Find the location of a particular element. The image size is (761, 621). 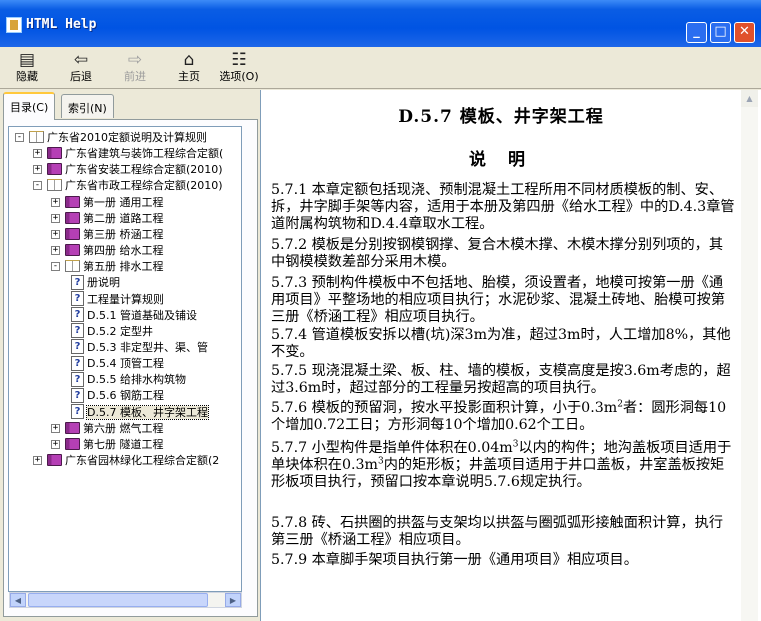

tree-node: 第二册 道路工程 is located at coordinates (114, 219).